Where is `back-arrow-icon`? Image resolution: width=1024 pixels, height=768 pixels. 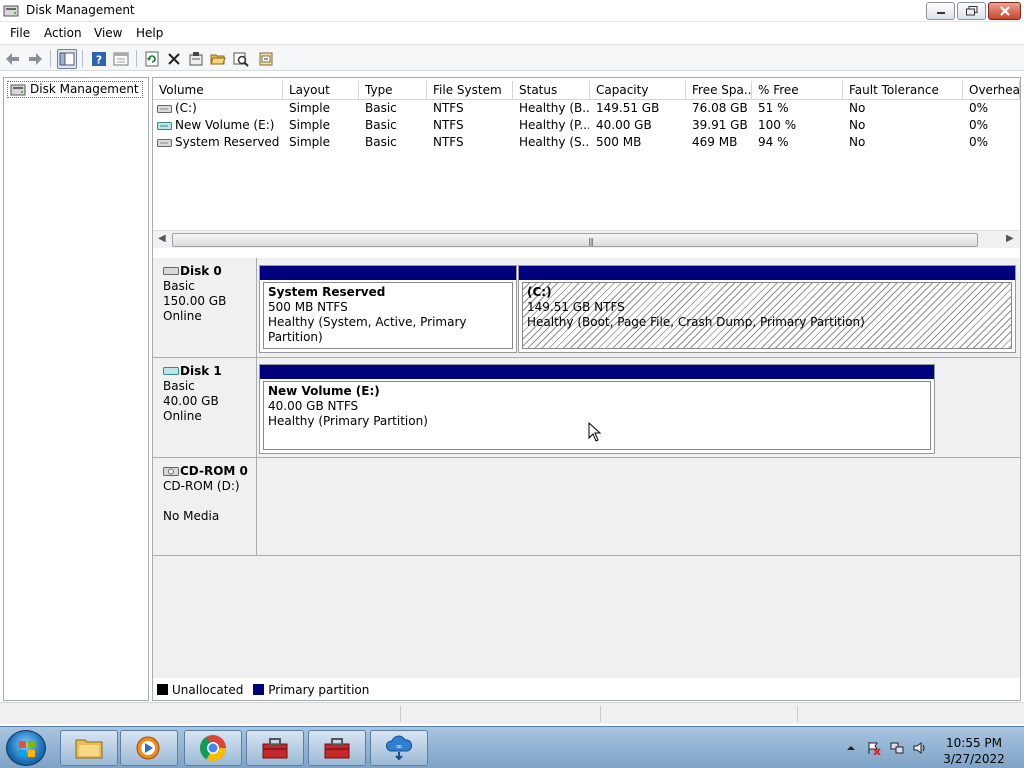 back-arrow-icon is located at coordinates (12, 59).